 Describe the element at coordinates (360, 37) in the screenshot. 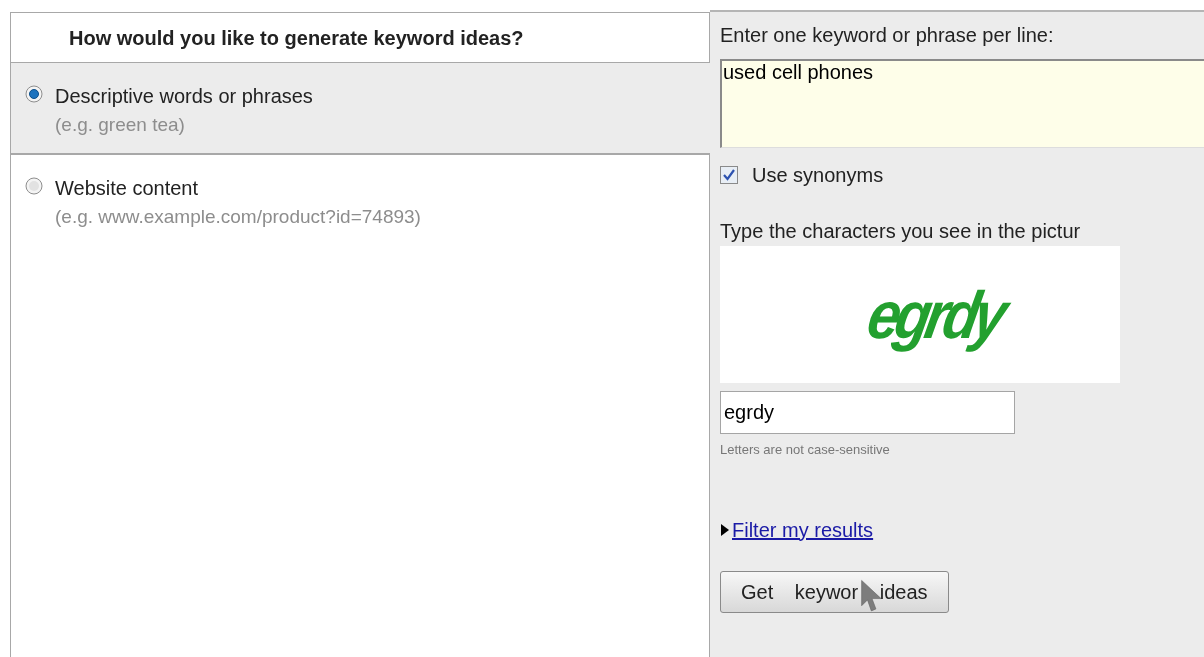

I see `question-heading: How would you like to generate keyword ideas?` at that location.